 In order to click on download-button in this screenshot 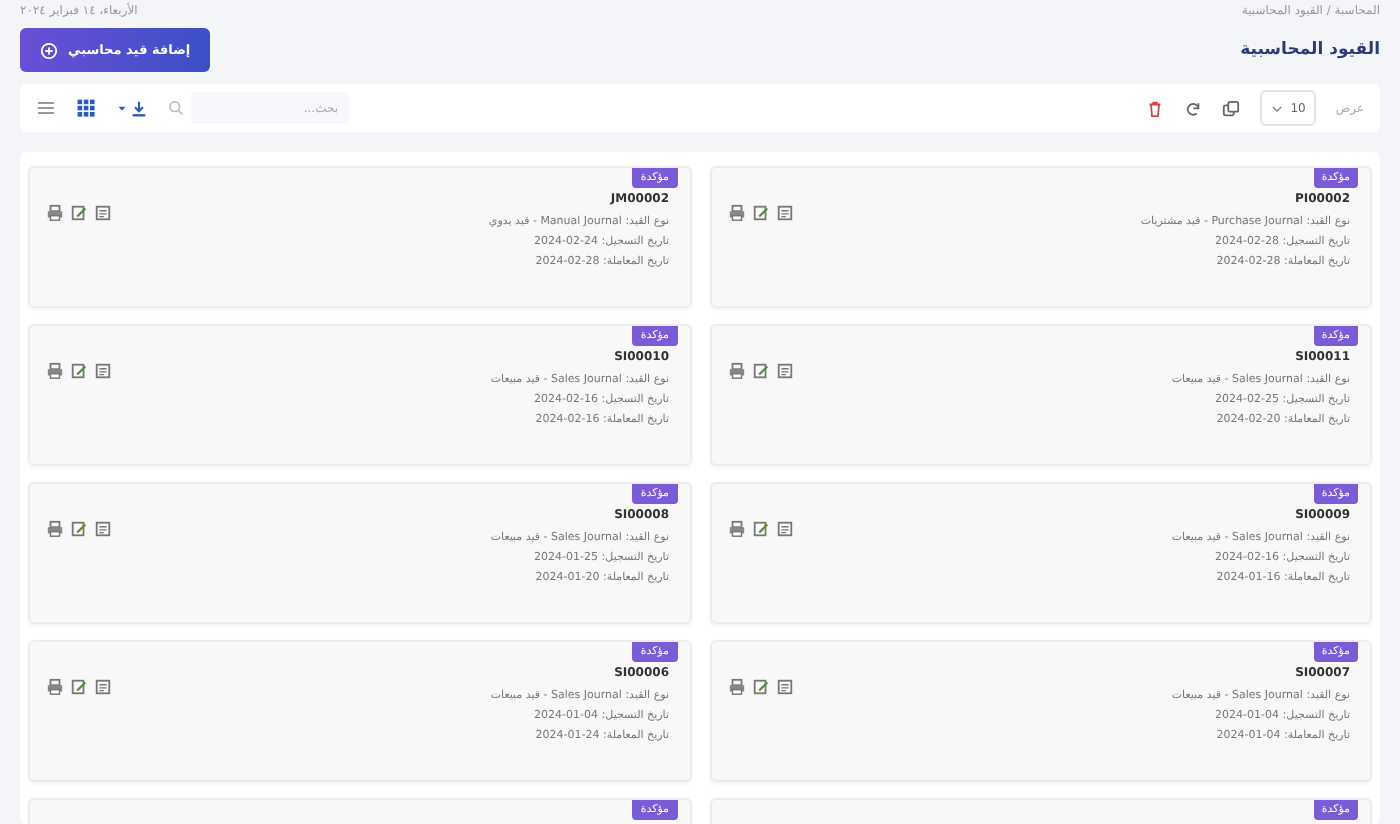, I will do `click(132, 108)`.